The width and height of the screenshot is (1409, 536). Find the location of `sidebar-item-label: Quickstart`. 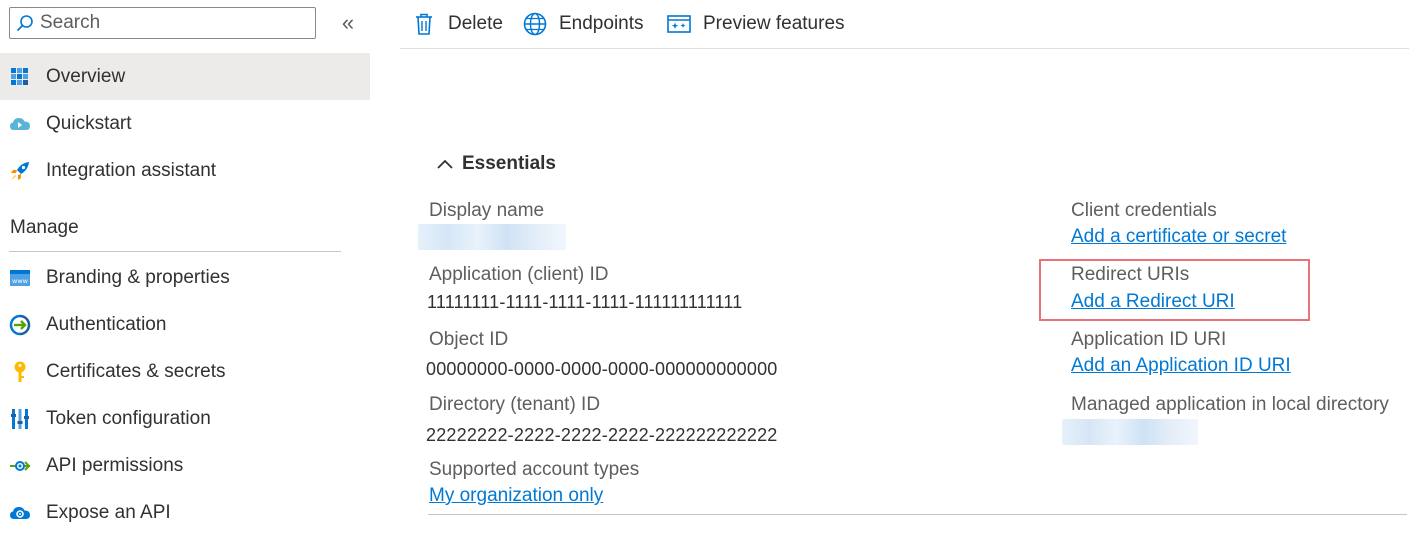

sidebar-item-label: Quickstart is located at coordinates (89, 123).